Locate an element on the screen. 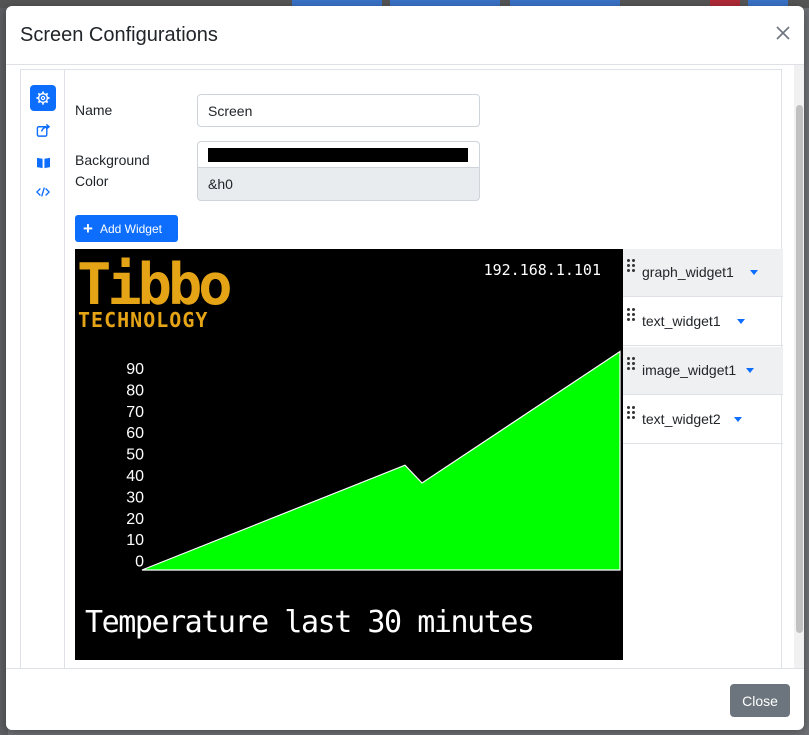 The image size is (809, 735). chart-caption: Temperature last 30 minutes is located at coordinates (310, 622).